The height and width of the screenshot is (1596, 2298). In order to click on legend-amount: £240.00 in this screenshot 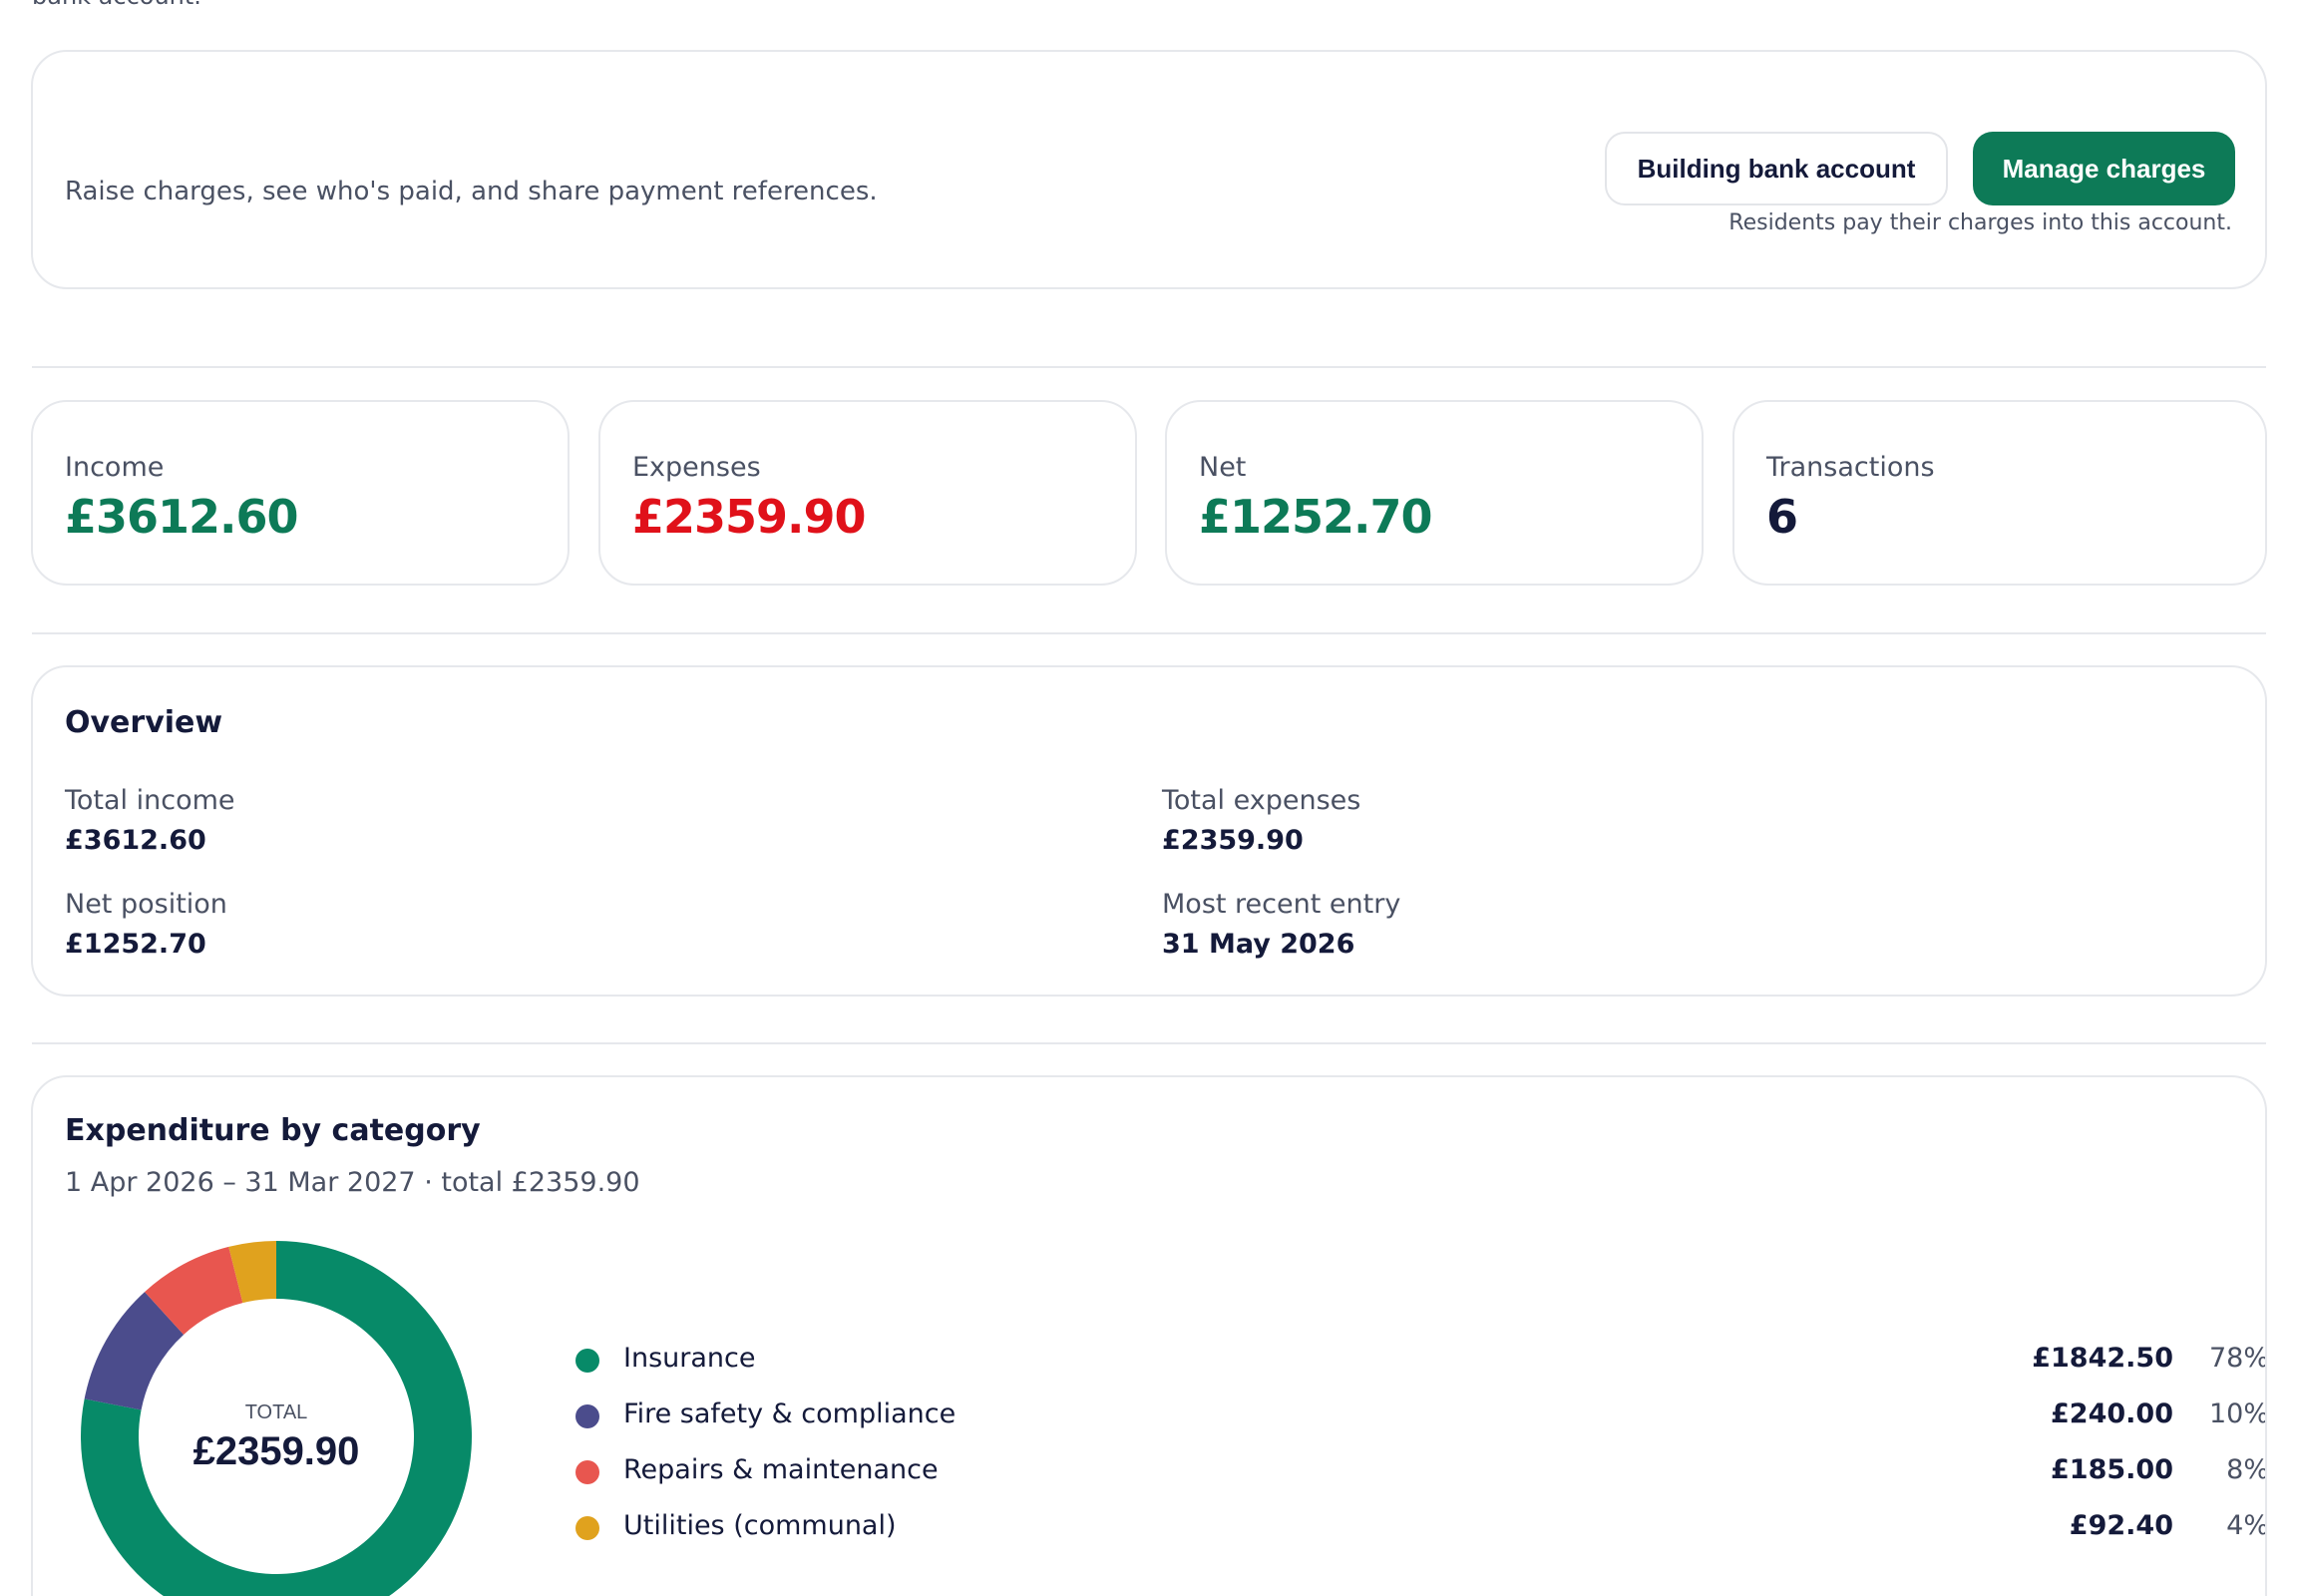, I will do `click(2112, 1413)`.